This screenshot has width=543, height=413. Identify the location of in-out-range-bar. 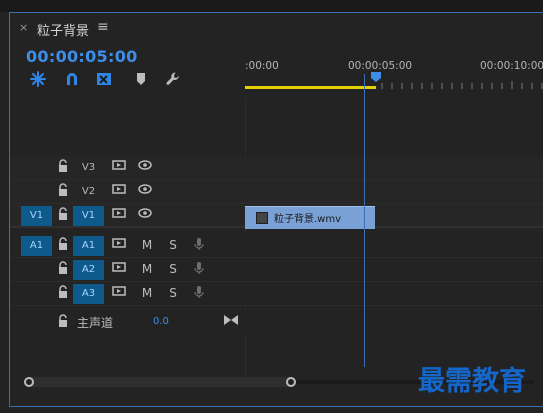
(310, 87).